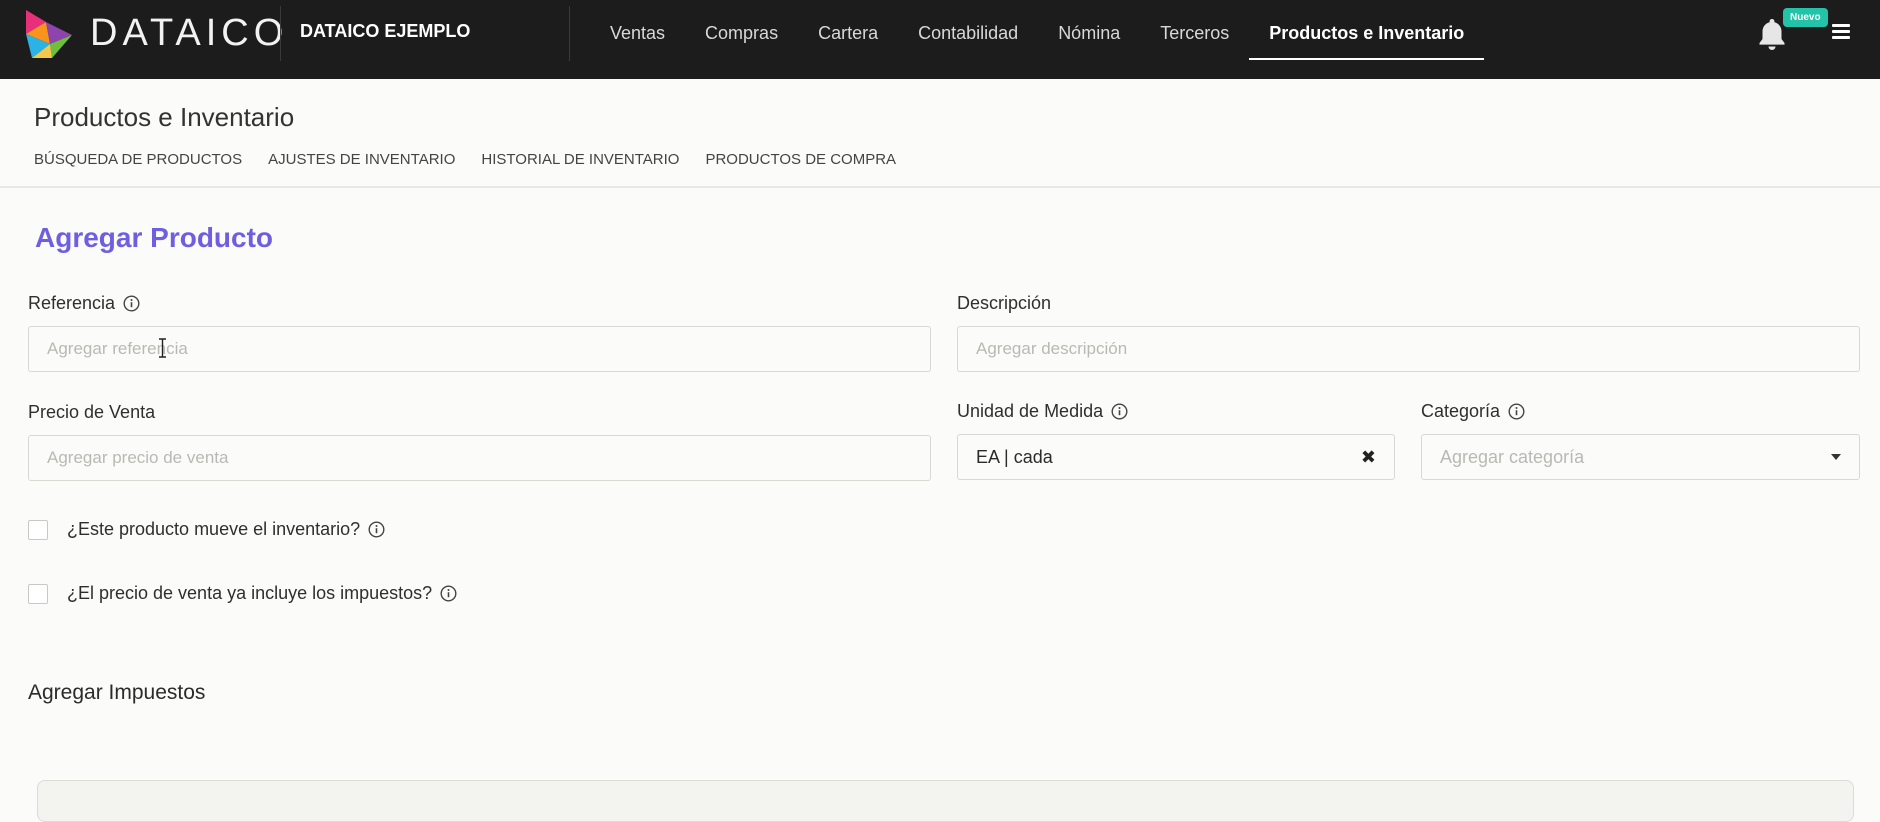  What do you see at coordinates (848, 30) in the screenshot?
I see `nav-item-cartera: Cartera` at bounding box center [848, 30].